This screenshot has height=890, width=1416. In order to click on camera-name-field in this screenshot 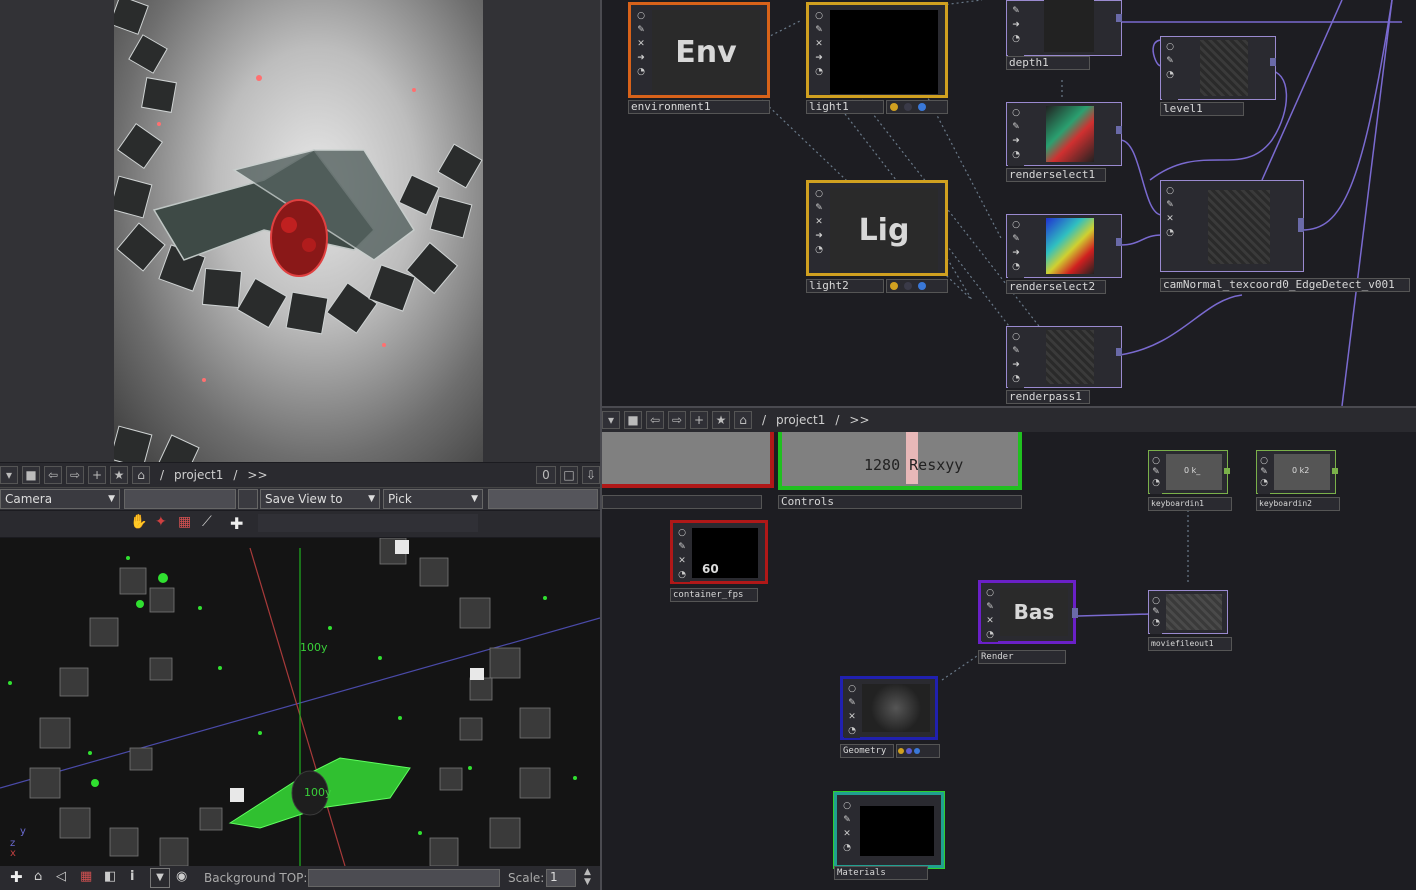, I will do `click(180, 499)`.